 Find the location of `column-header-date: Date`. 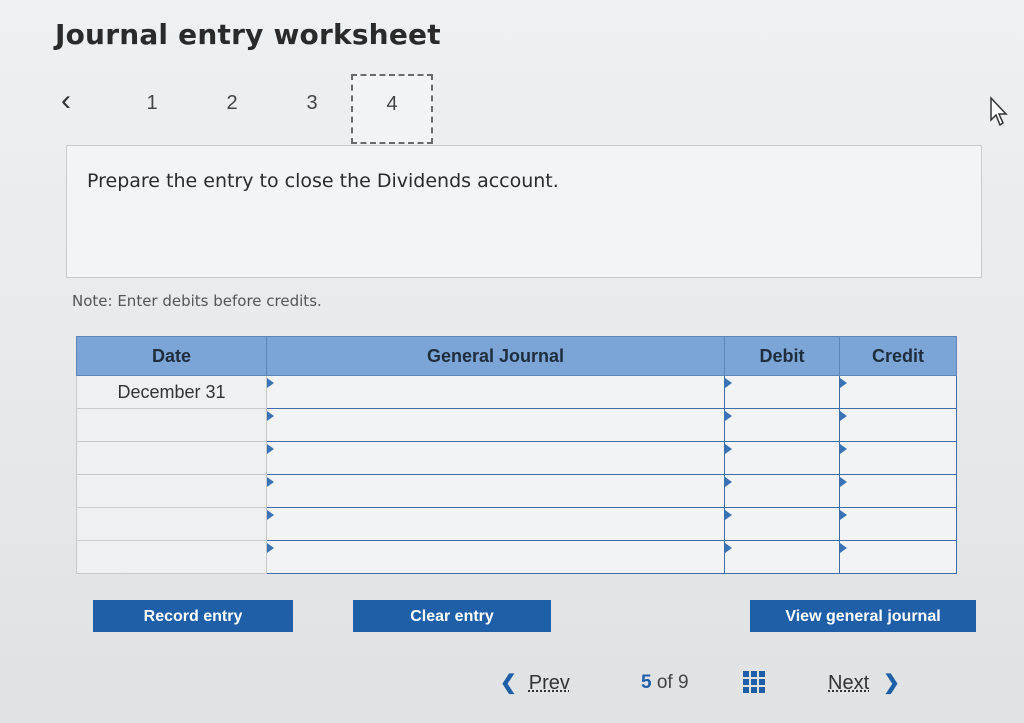

column-header-date: Date is located at coordinates (171, 356).